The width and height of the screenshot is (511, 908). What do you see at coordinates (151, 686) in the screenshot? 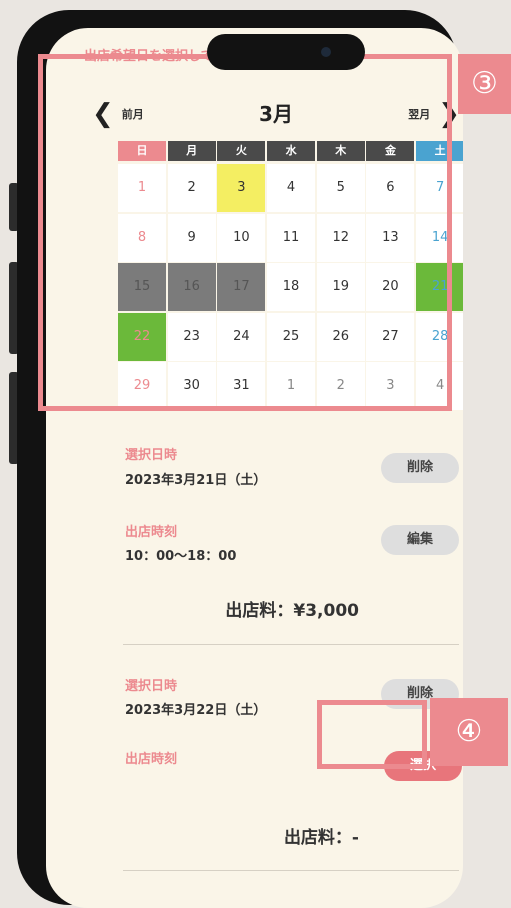
I see `entry-2-date-label: 選択日時` at bounding box center [151, 686].